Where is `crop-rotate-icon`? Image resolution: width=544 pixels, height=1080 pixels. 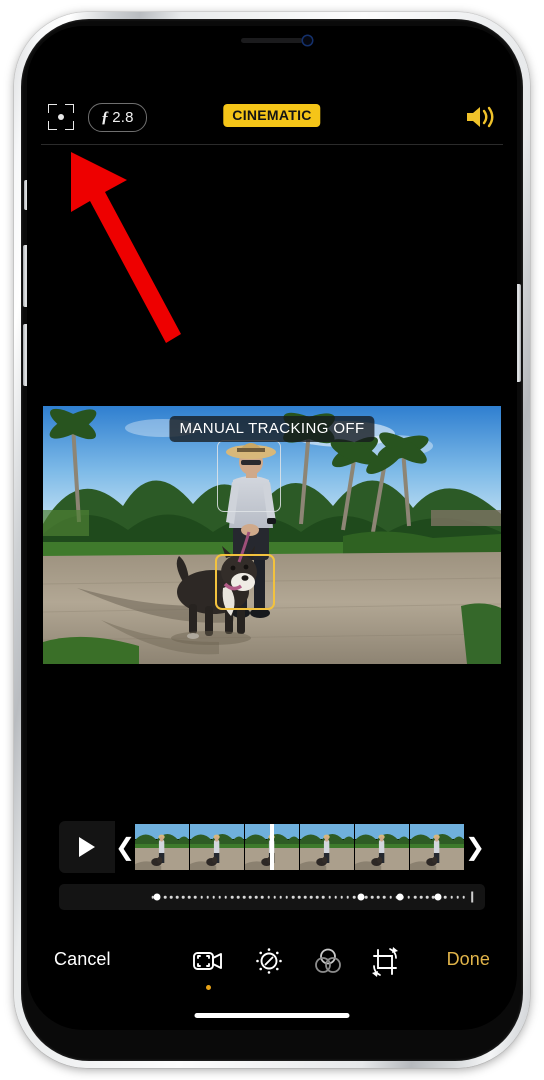
crop-rotate-icon is located at coordinates (385, 962).